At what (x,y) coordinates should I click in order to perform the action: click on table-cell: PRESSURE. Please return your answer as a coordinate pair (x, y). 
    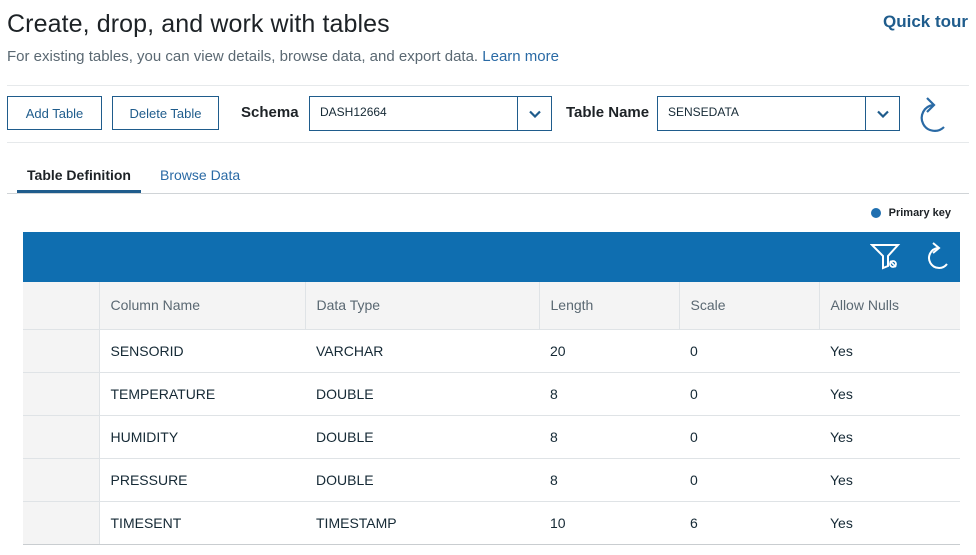
    Looking at the image, I should click on (202, 480).